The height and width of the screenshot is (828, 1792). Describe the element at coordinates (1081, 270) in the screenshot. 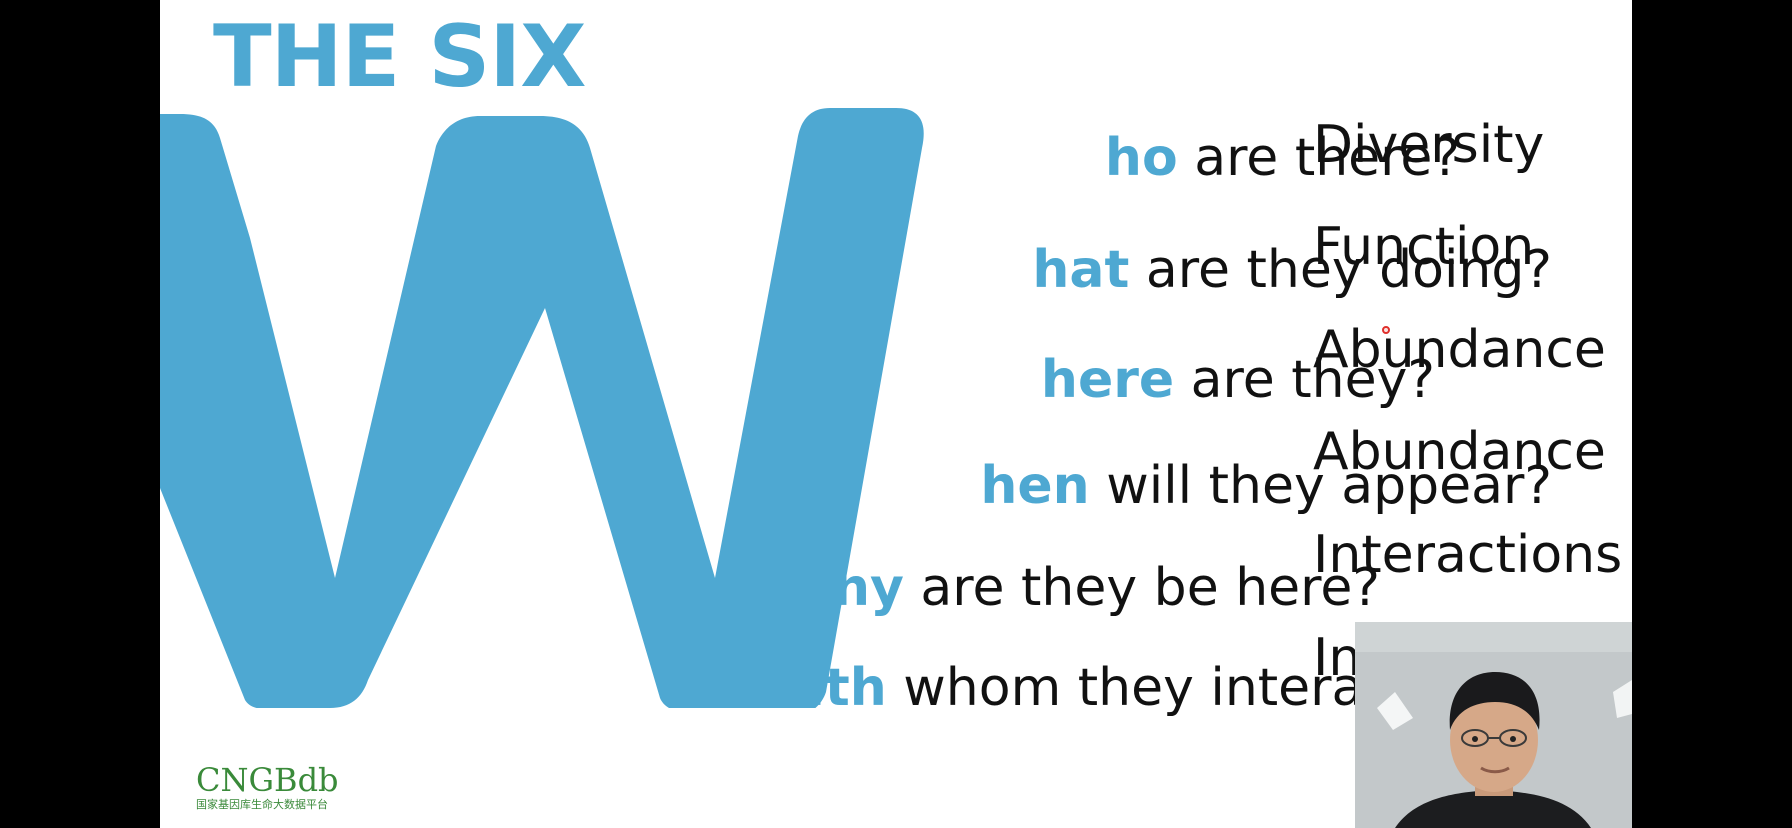

I see `question-prefix: hat` at that location.